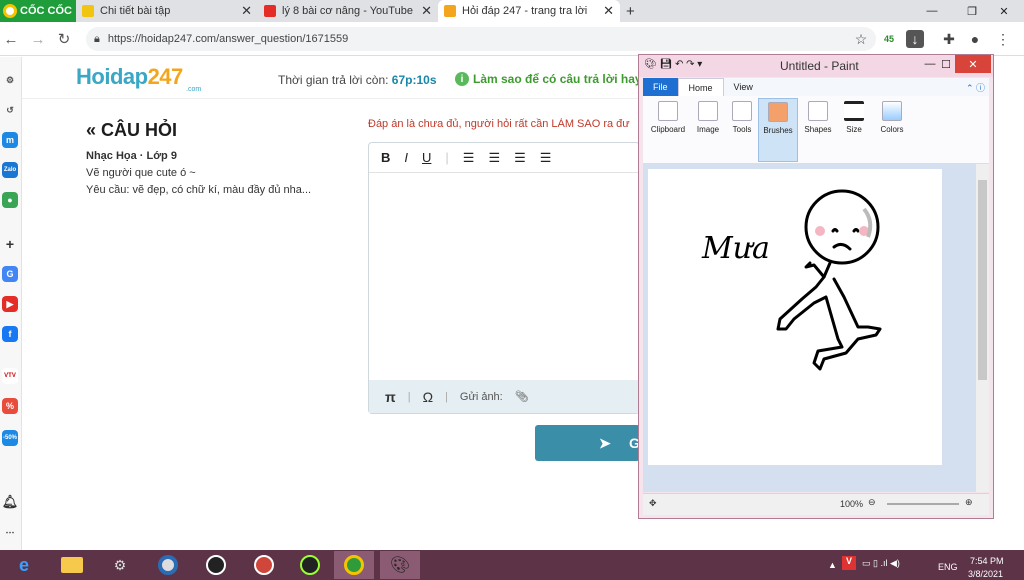  I want to click on coccoc-shopping-icon: %, so click(10, 406).